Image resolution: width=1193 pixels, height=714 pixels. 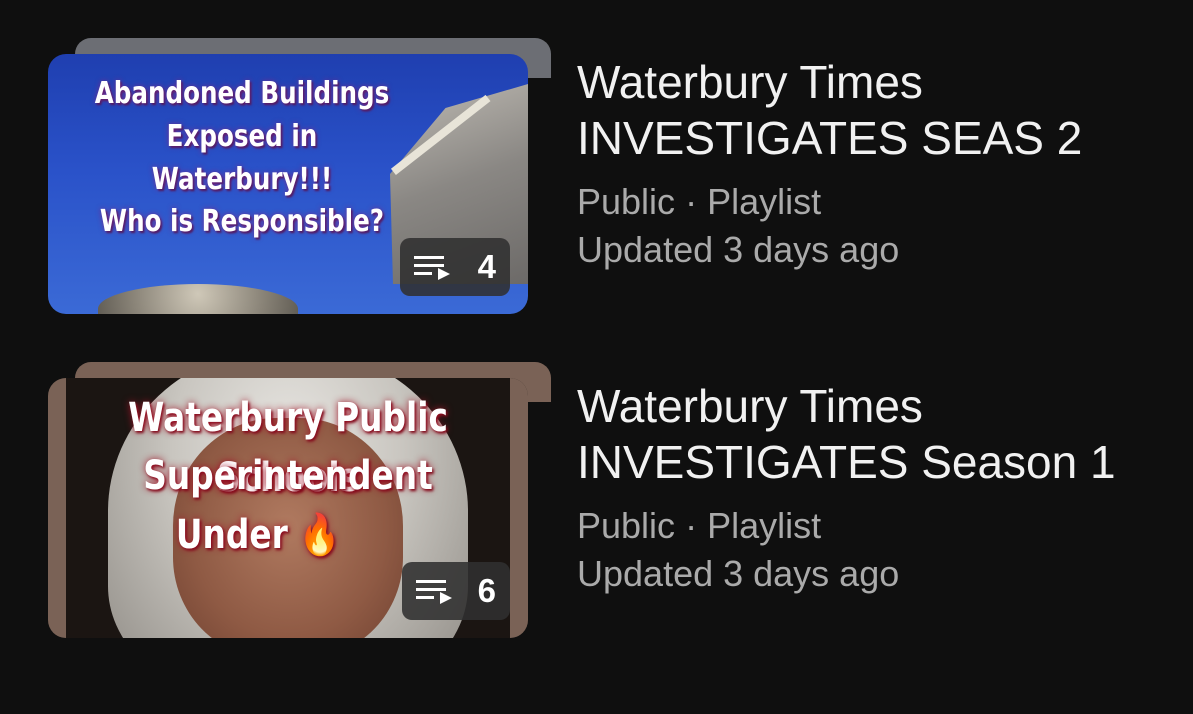 What do you see at coordinates (288, 476) in the screenshot?
I see `thumbnail-caption-line: Superintendent` at bounding box center [288, 476].